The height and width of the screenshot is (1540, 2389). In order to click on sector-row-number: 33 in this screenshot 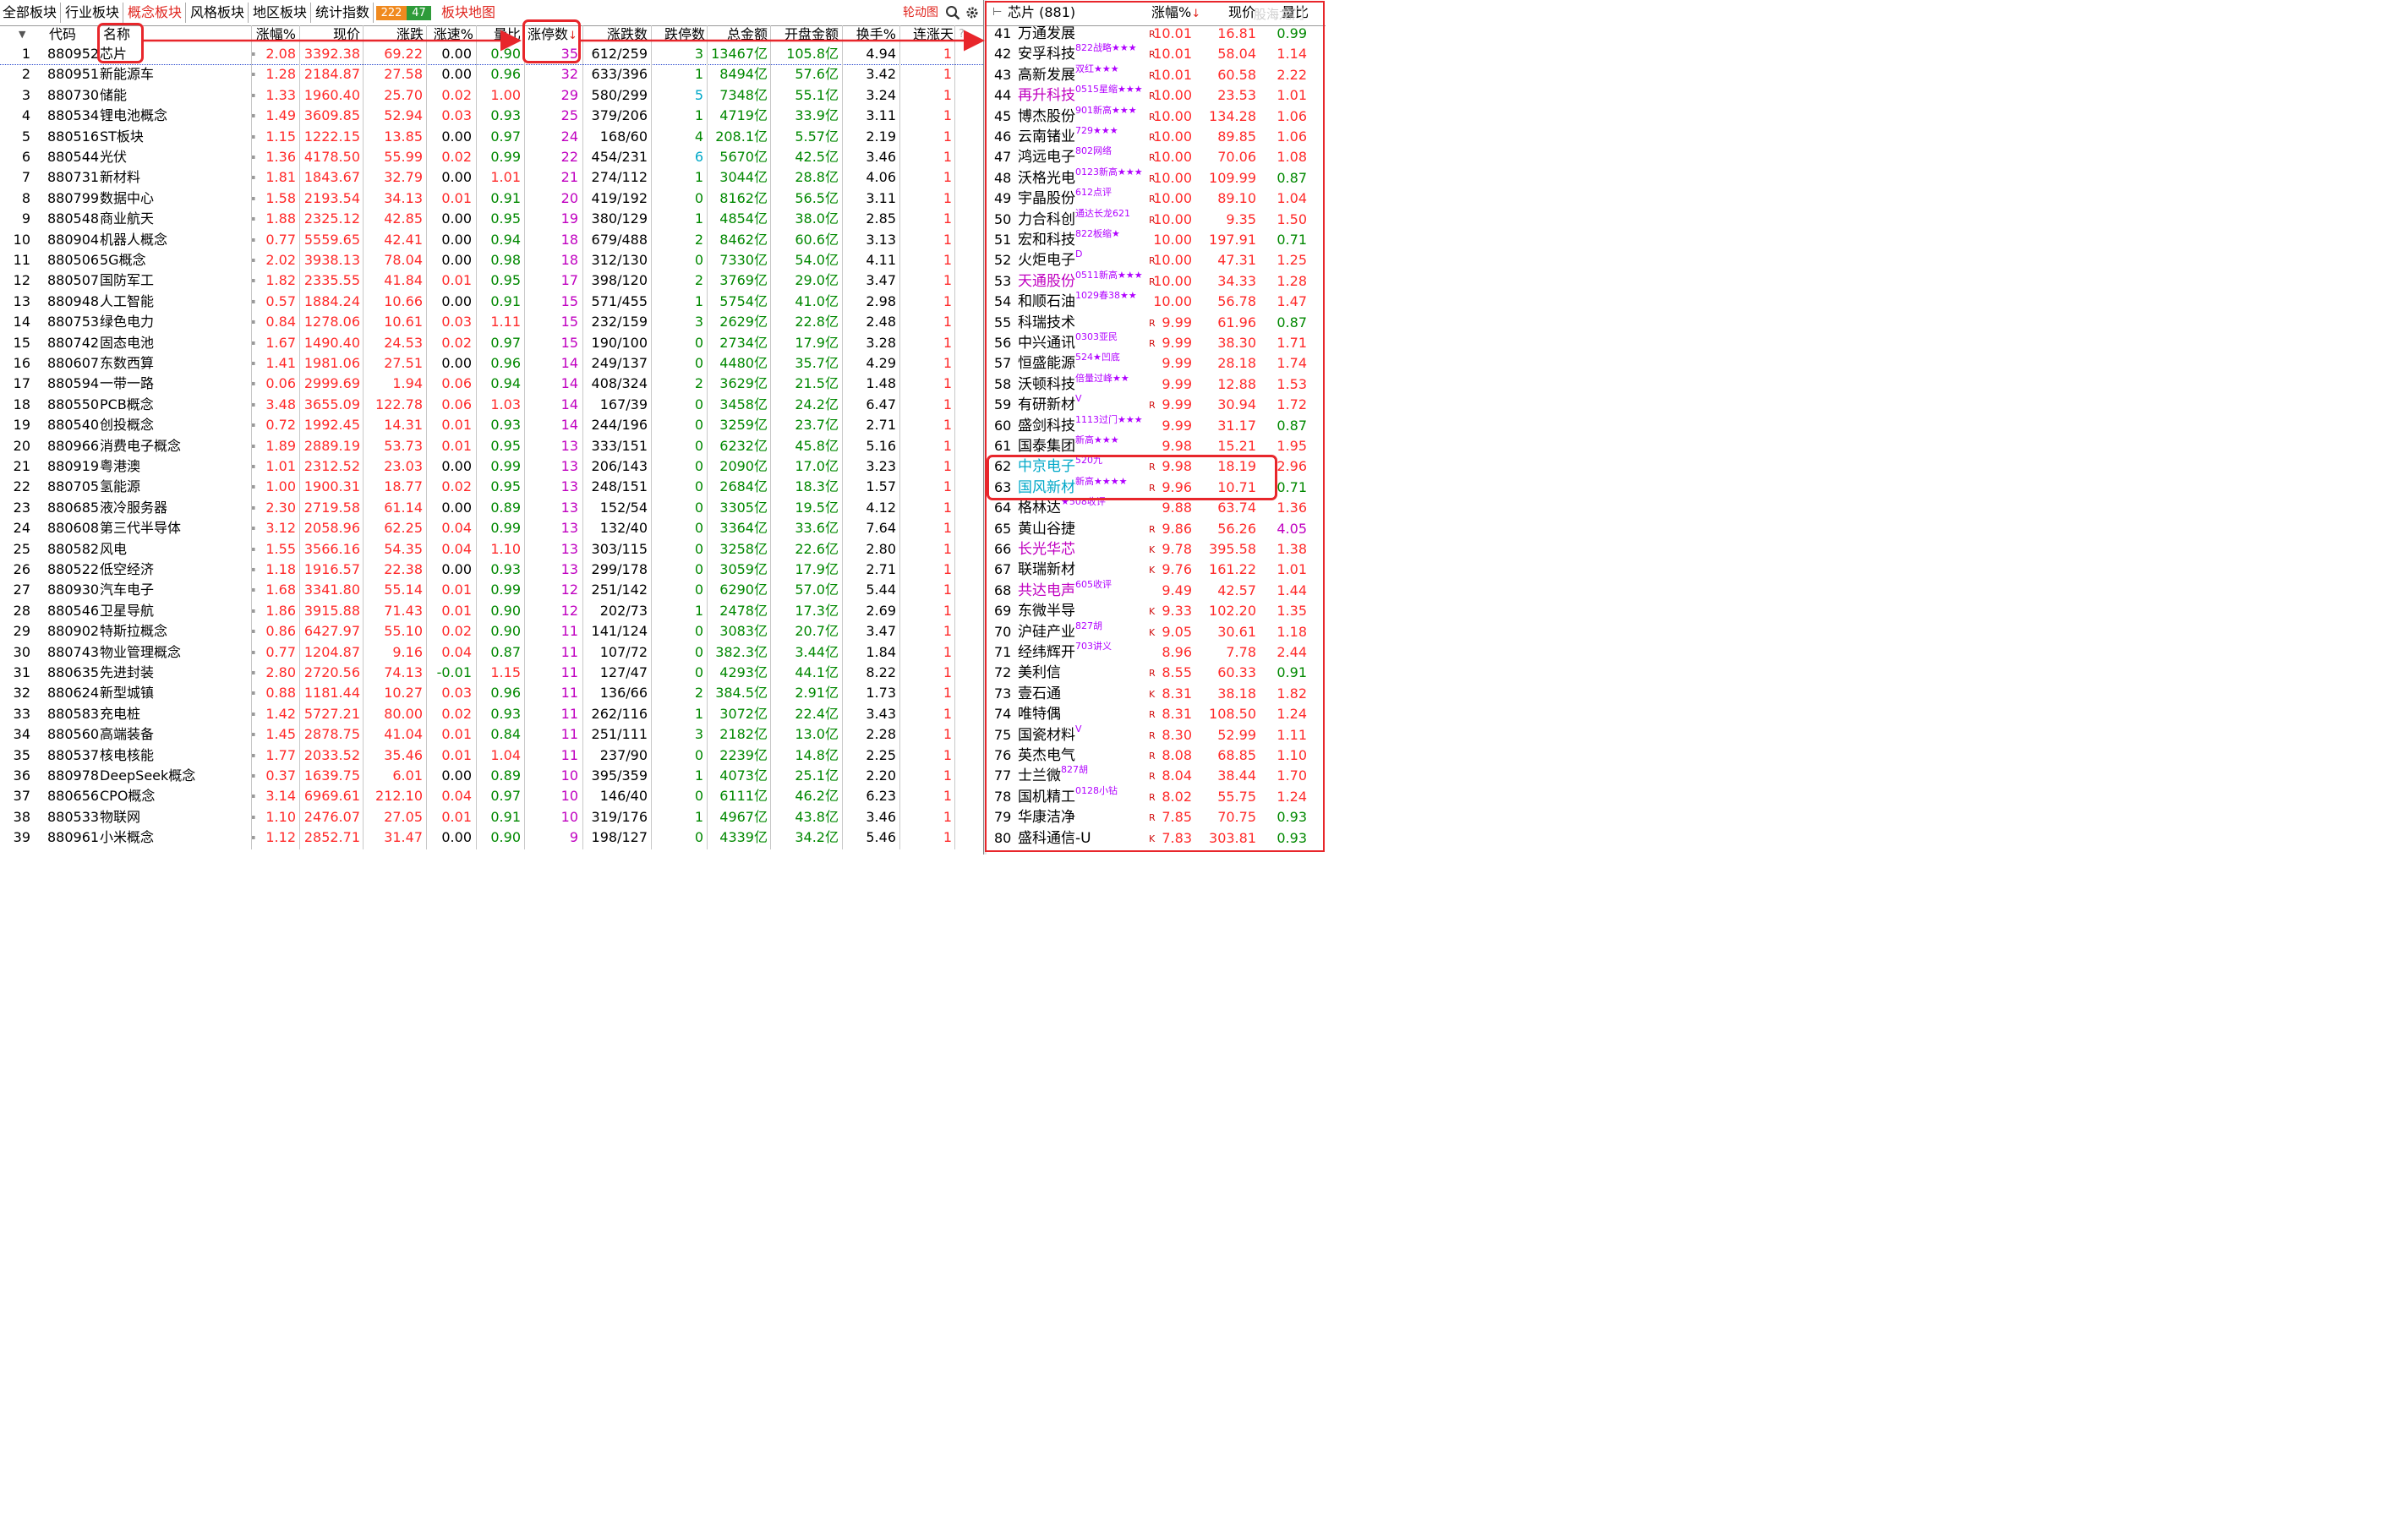, I will do `click(21, 713)`.